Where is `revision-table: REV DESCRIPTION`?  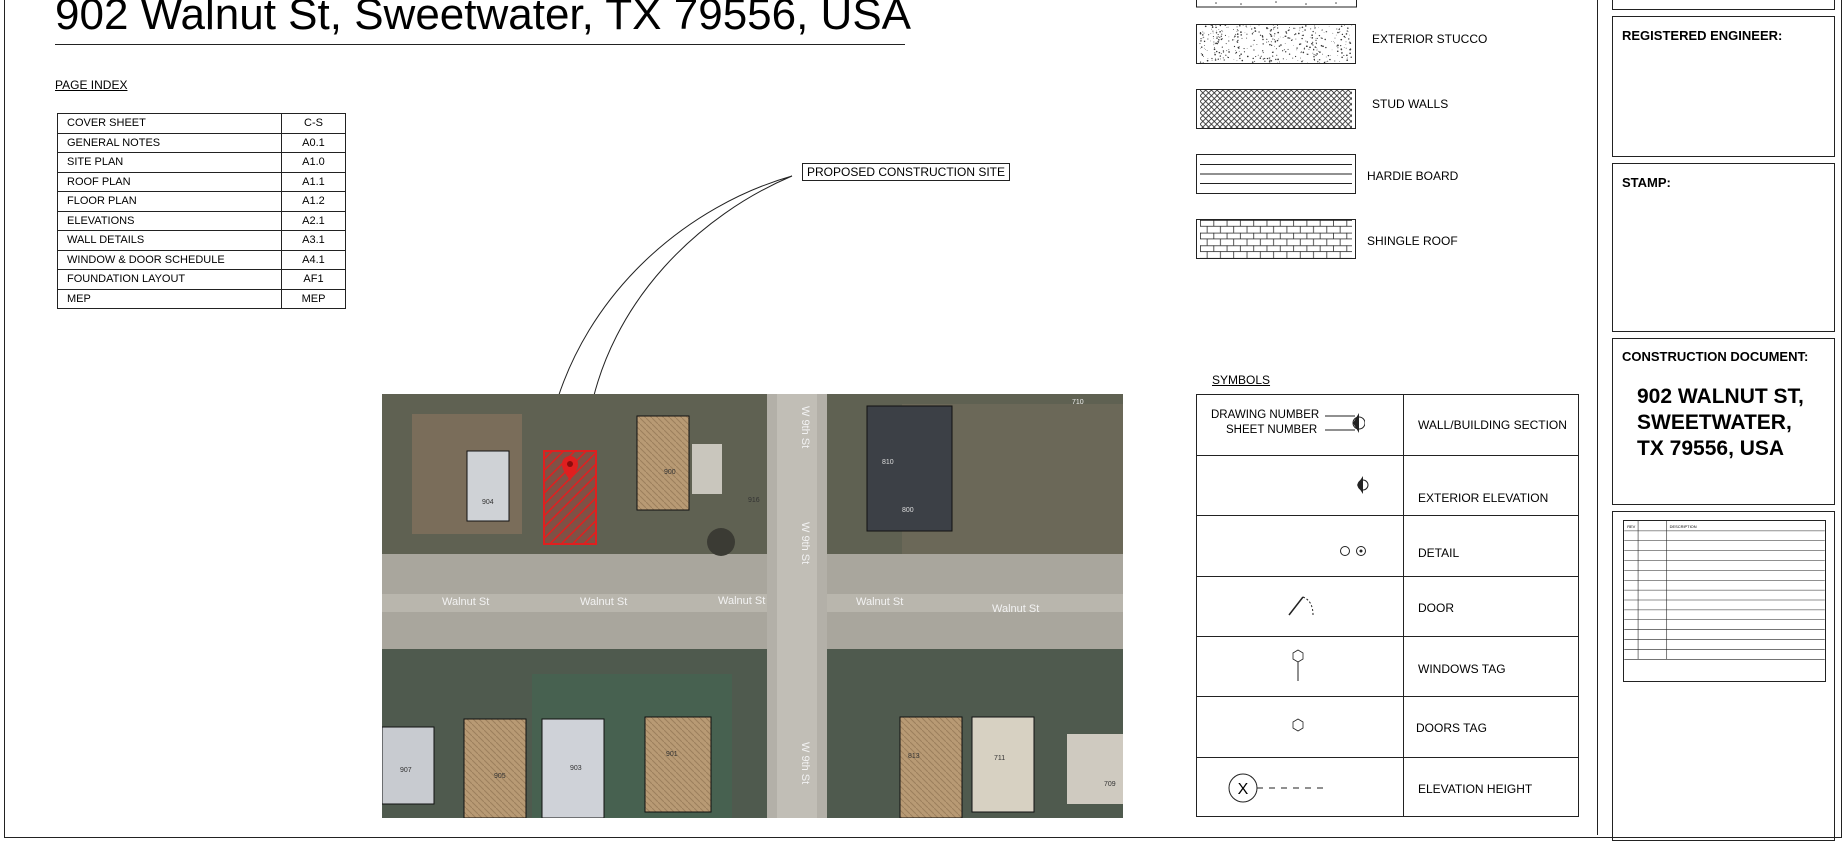
revision-table: REV DESCRIPTION is located at coordinates (1724, 601).